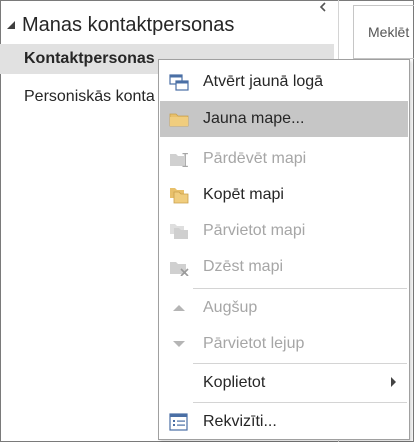  Describe the element at coordinates (178, 422) in the screenshot. I see `properties-icon` at that location.